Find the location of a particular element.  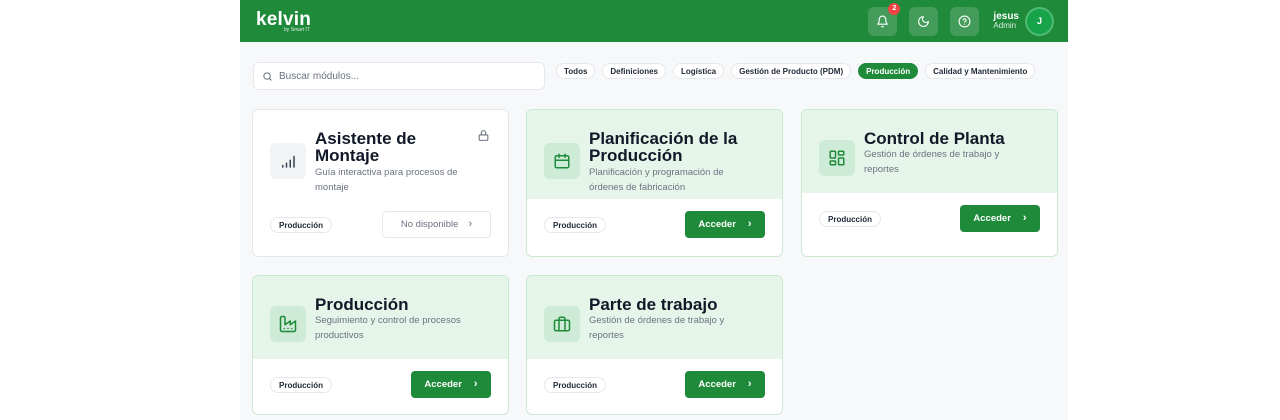

factory-icon is located at coordinates (288, 324).